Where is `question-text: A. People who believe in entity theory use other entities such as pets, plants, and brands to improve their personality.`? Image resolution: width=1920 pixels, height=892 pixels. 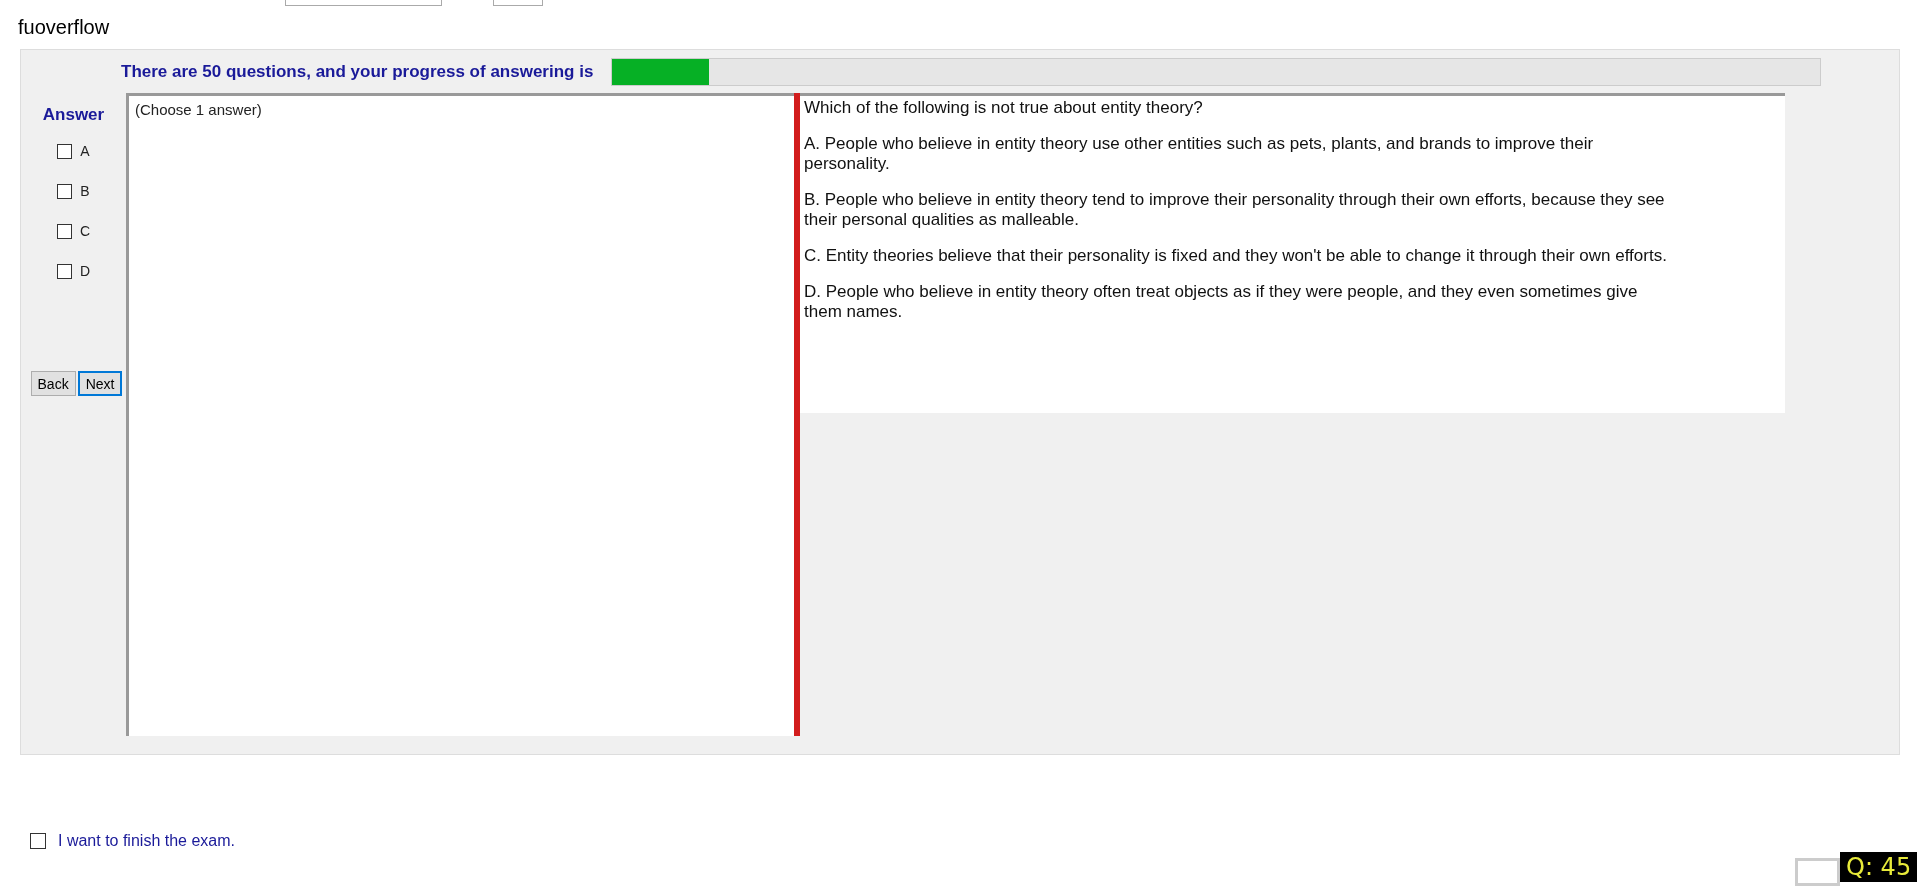 question-text: A. People who believe in entity theory use other entities such as pets, plants, and brands to improve their personality. is located at coordinates (1199, 154).